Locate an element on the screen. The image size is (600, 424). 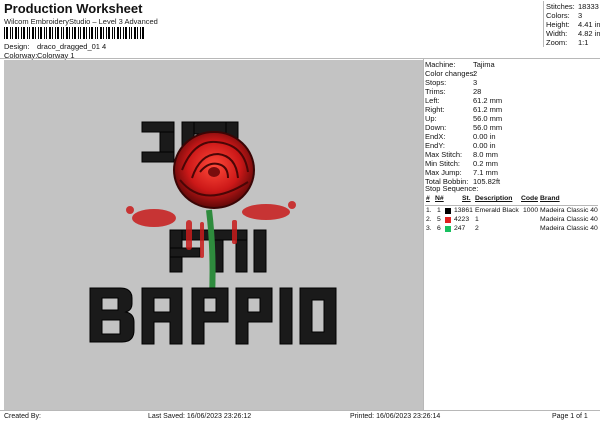
property-label: Machine: is located at coordinates (440, 64).